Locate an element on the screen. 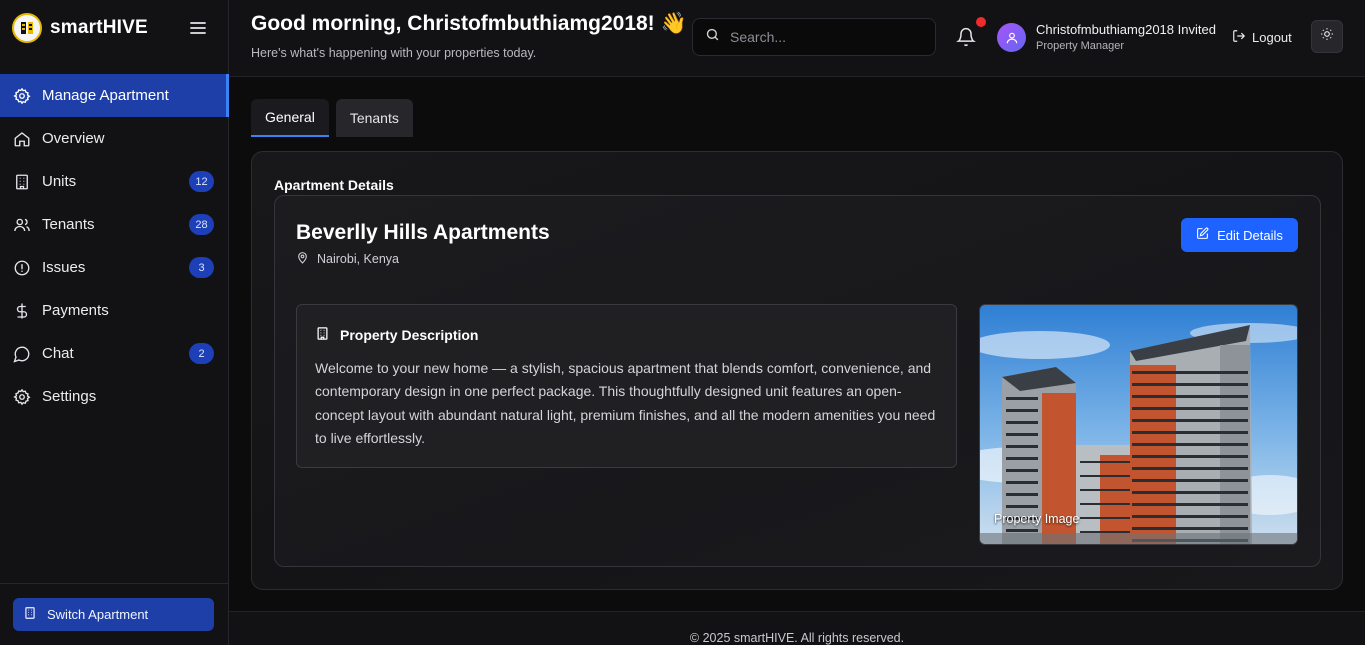 This screenshot has width=1365, height=645. apartment-name: Beverlly Hills Apartments is located at coordinates (423, 232).